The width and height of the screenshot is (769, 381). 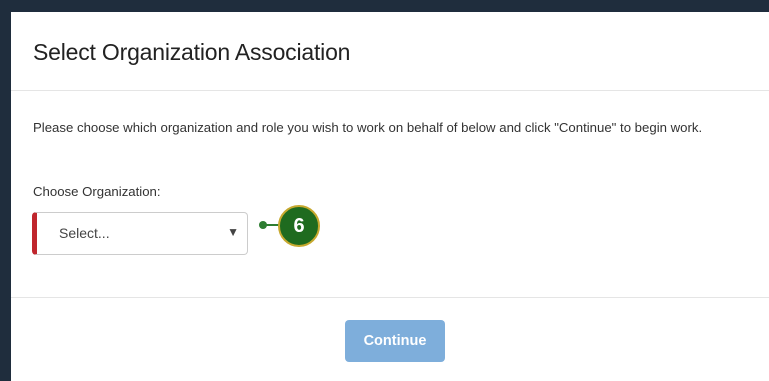 I want to click on dropdown-arrow-icon: ▼, so click(x=233, y=232).